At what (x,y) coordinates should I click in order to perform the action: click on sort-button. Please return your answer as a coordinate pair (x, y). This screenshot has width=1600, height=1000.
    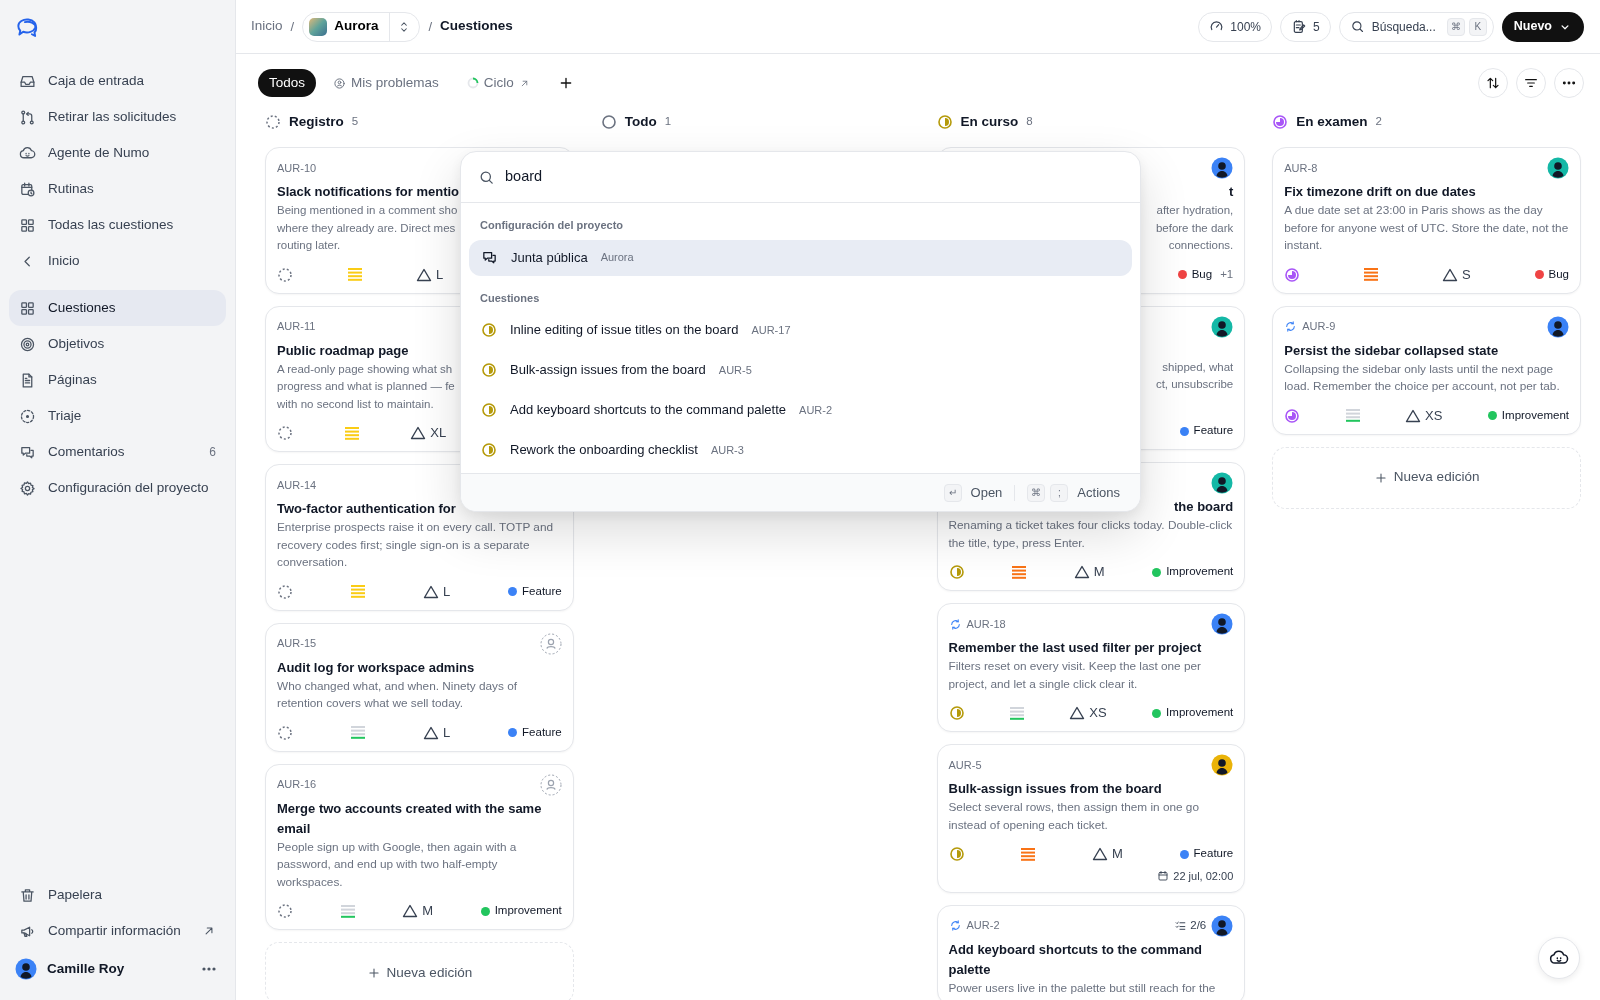
    Looking at the image, I should click on (1493, 83).